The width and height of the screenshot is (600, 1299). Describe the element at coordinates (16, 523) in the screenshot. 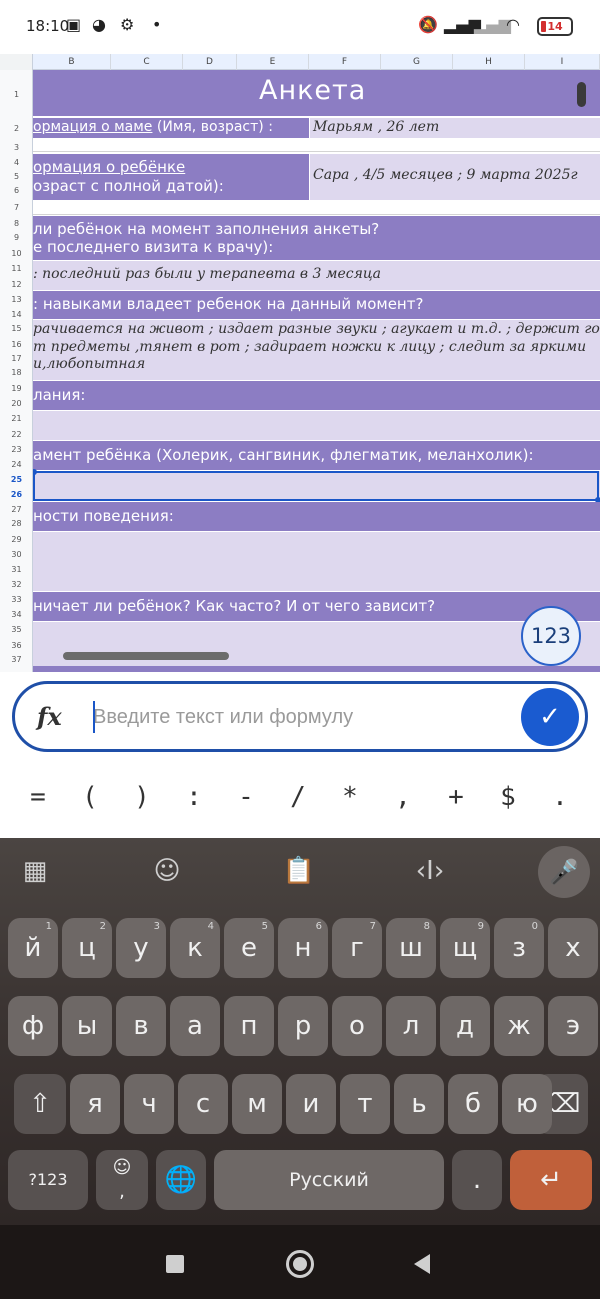

I see `row-header-28: 28` at that location.